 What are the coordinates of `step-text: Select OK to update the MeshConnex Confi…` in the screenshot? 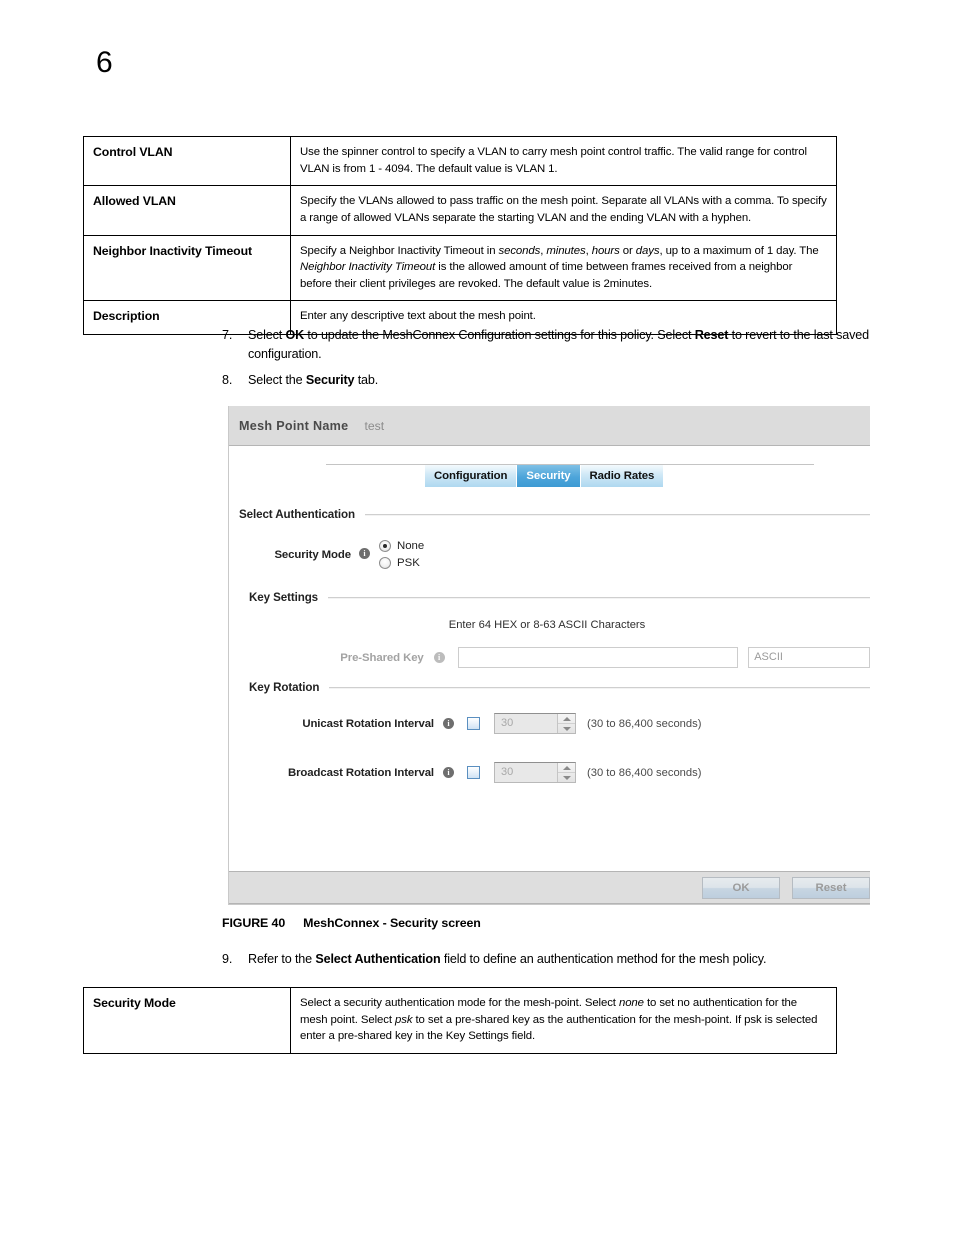 It's located at (558, 344).